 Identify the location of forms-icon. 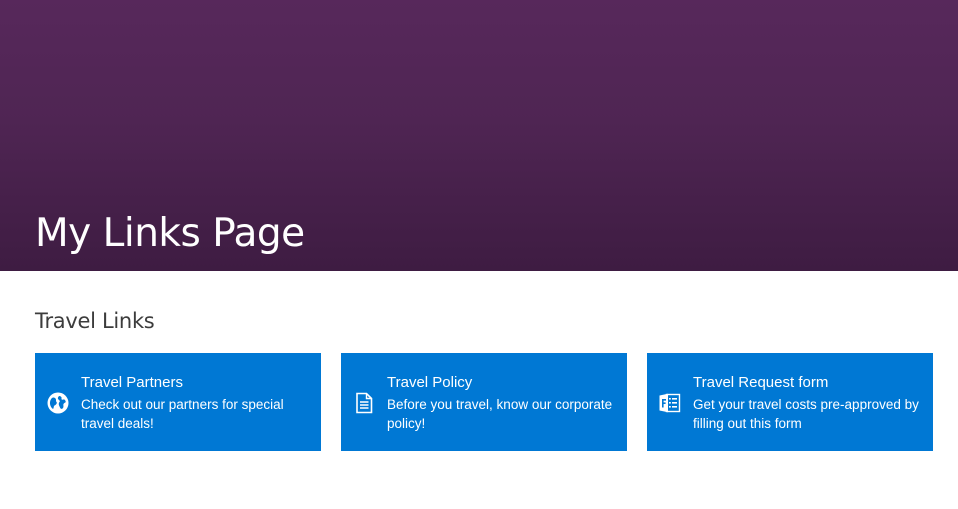
(670, 403).